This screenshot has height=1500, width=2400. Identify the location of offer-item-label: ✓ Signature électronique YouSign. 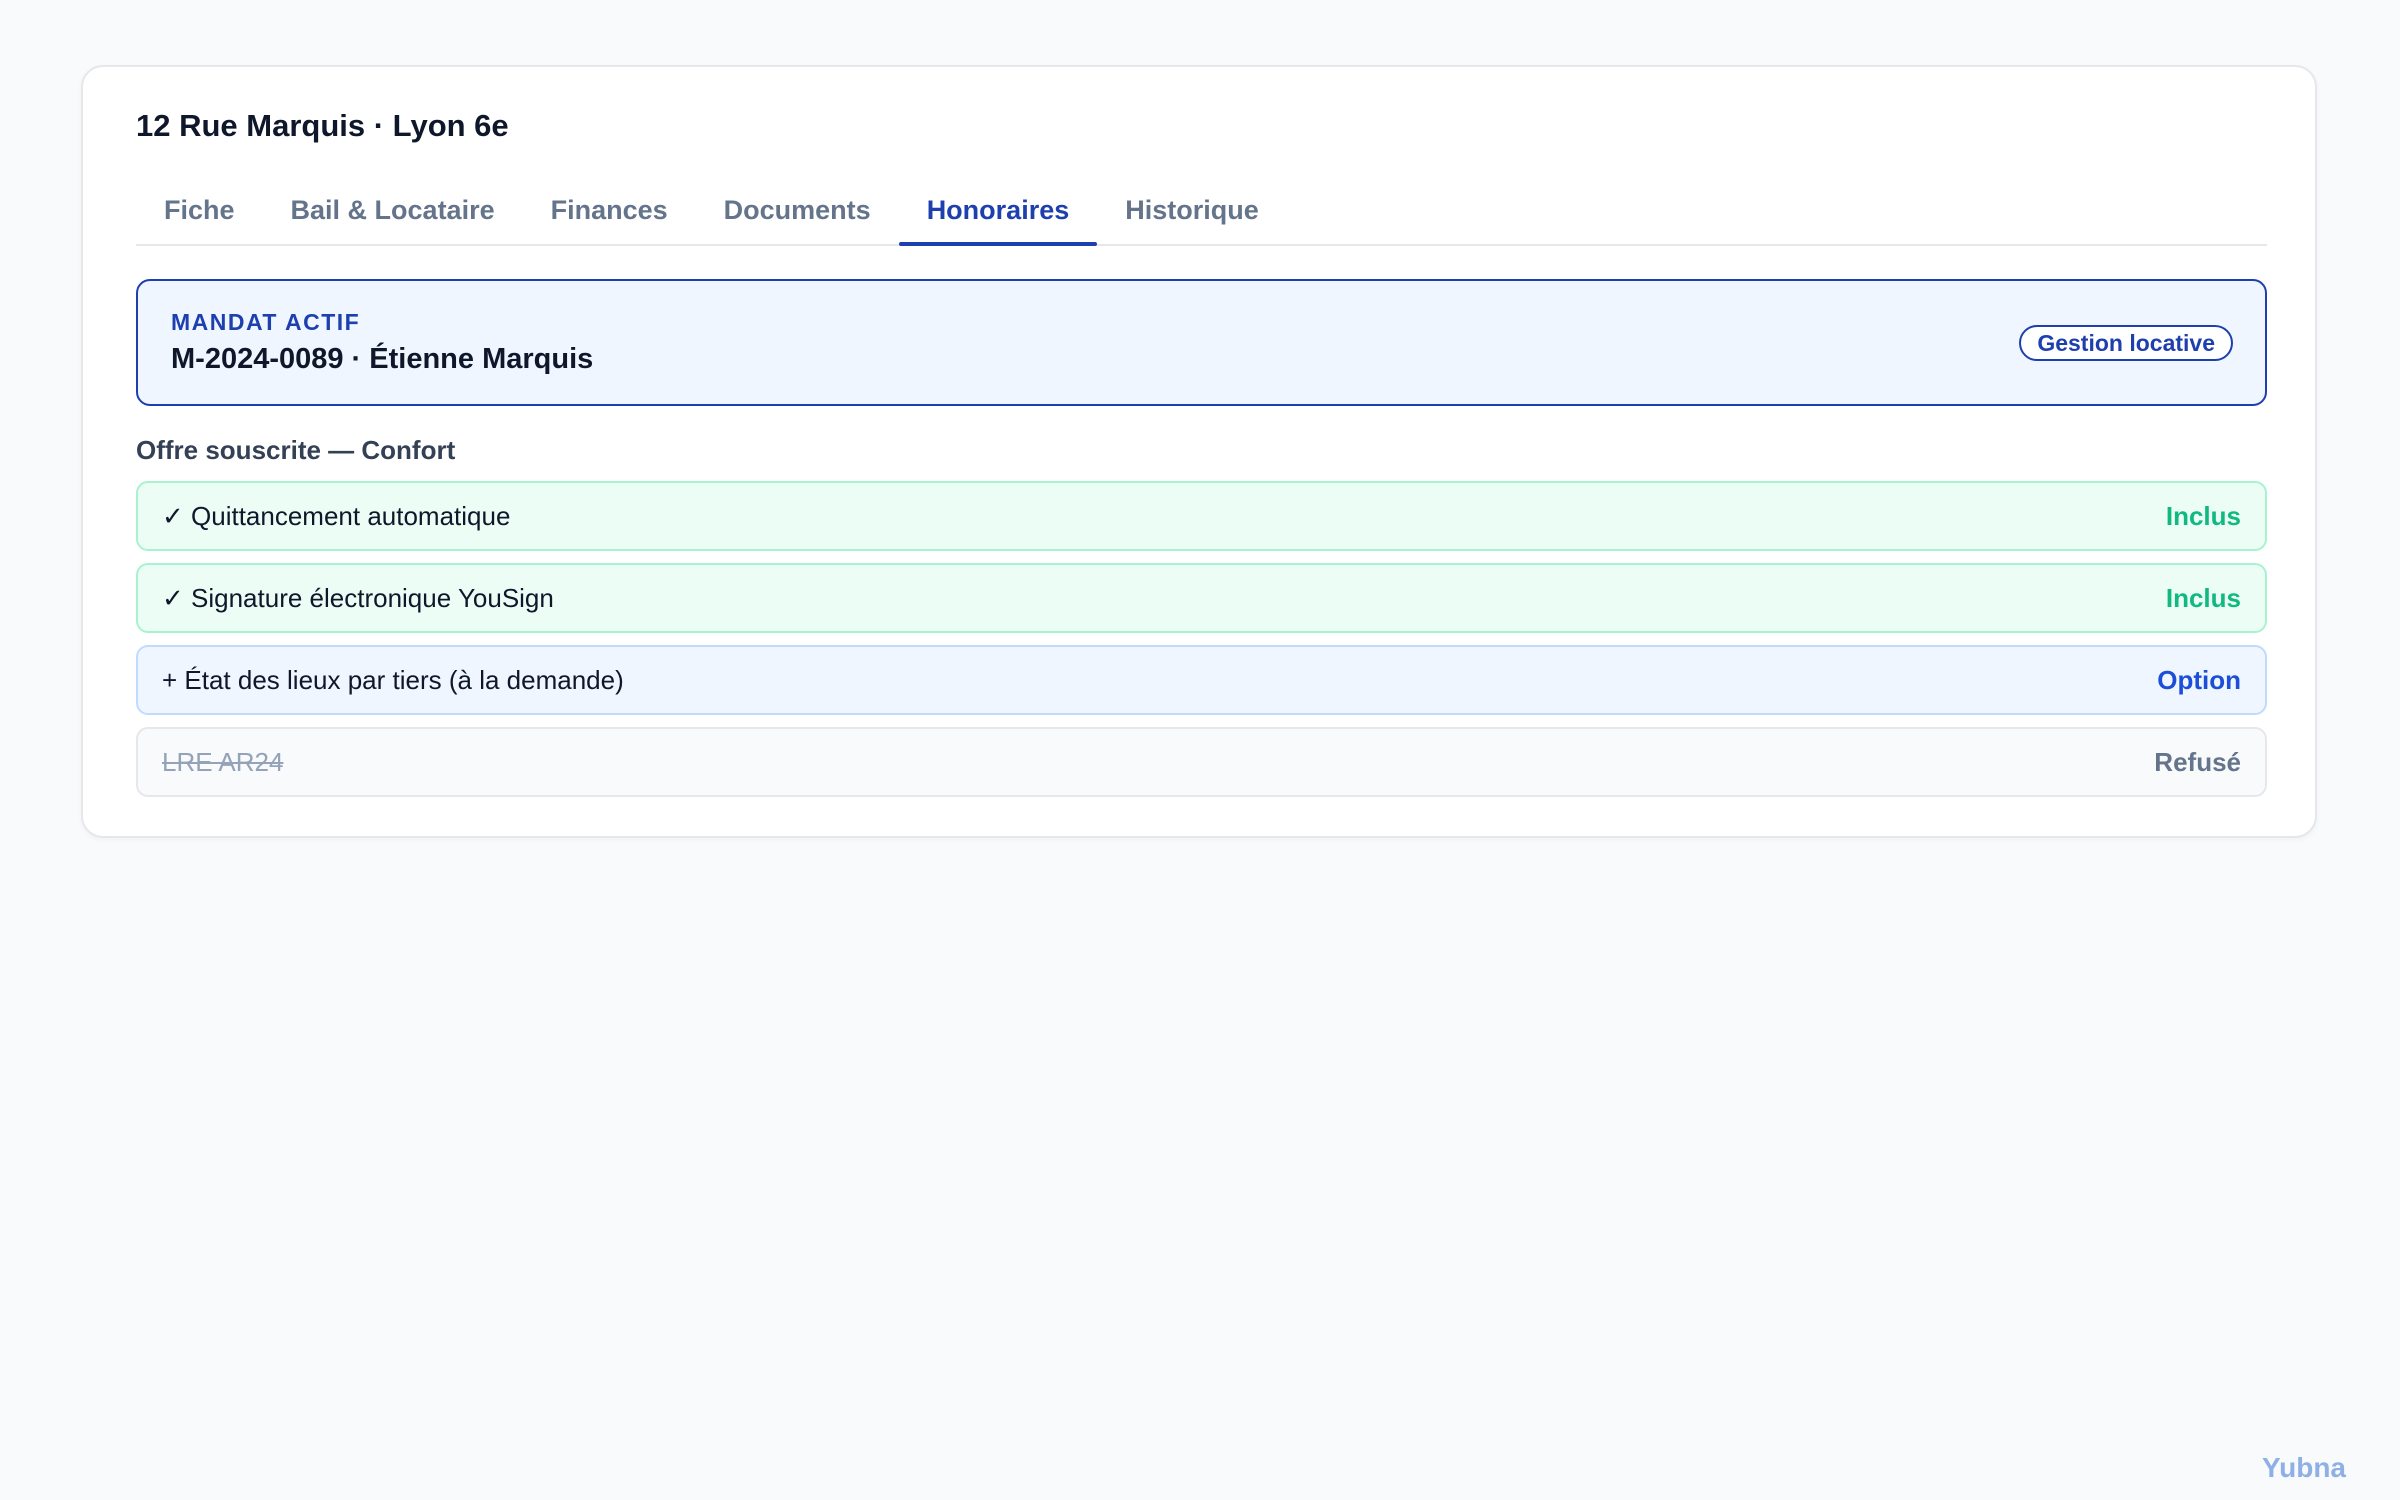
(358, 597).